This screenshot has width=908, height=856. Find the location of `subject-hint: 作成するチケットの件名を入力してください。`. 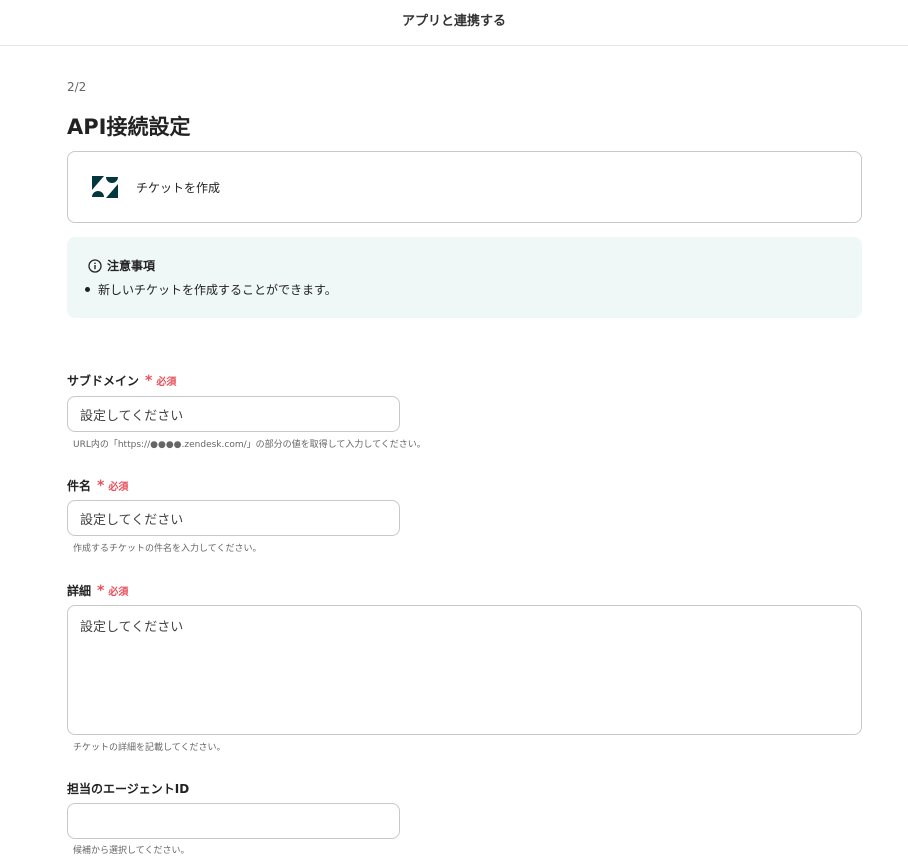

subject-hint: 作成するチケットの件名を入力してください。 is located at coordinates (167, 549).